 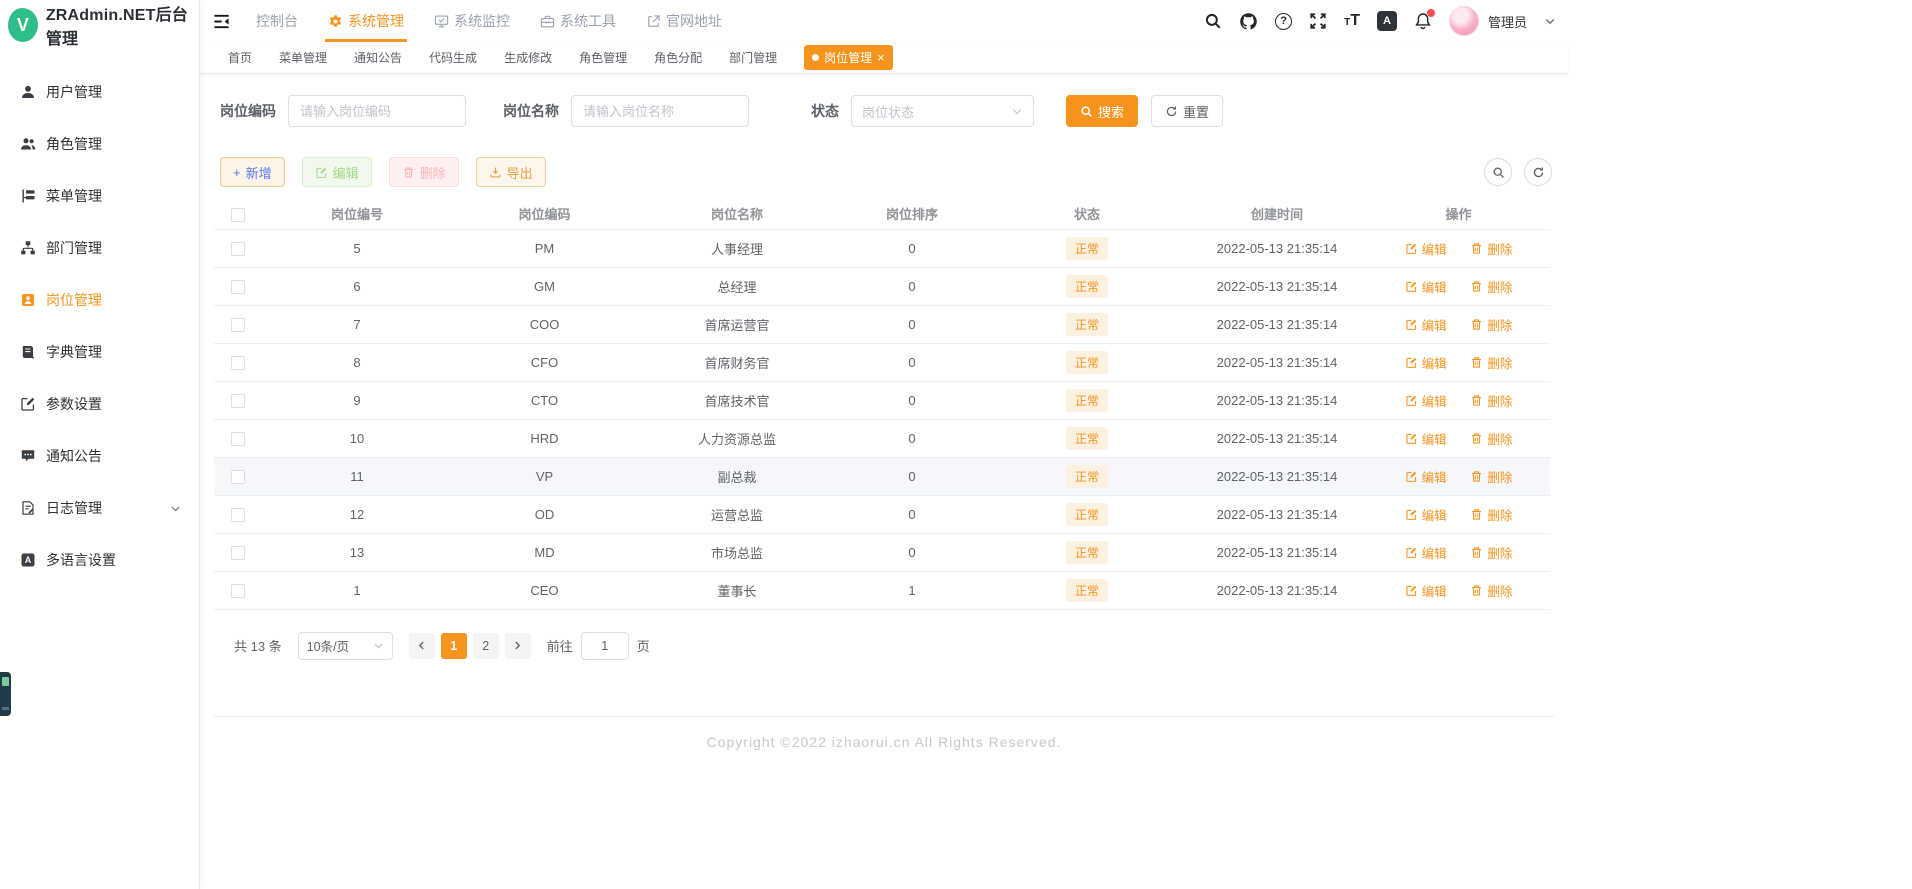 I want to click on cell-created-time: 2022-05-13 21:35:14, so click(x=1277, y=514).